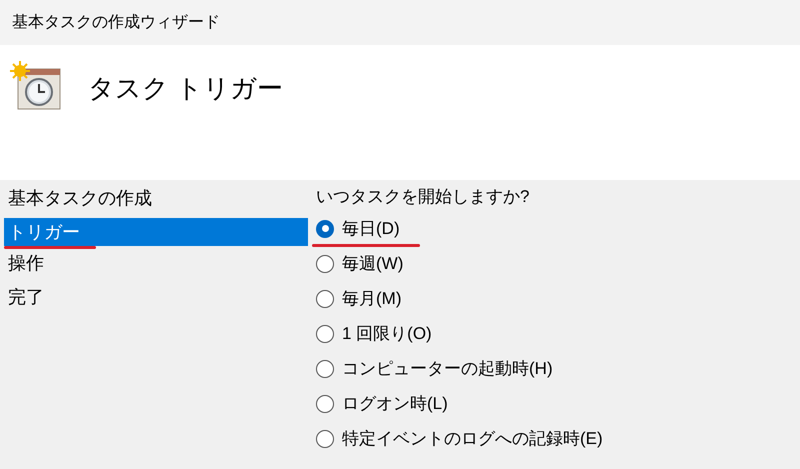 The height and width of the screenshot is (469, 800). I want to click on question-label: いつタスクを開始しますか?, so click(423, 197).